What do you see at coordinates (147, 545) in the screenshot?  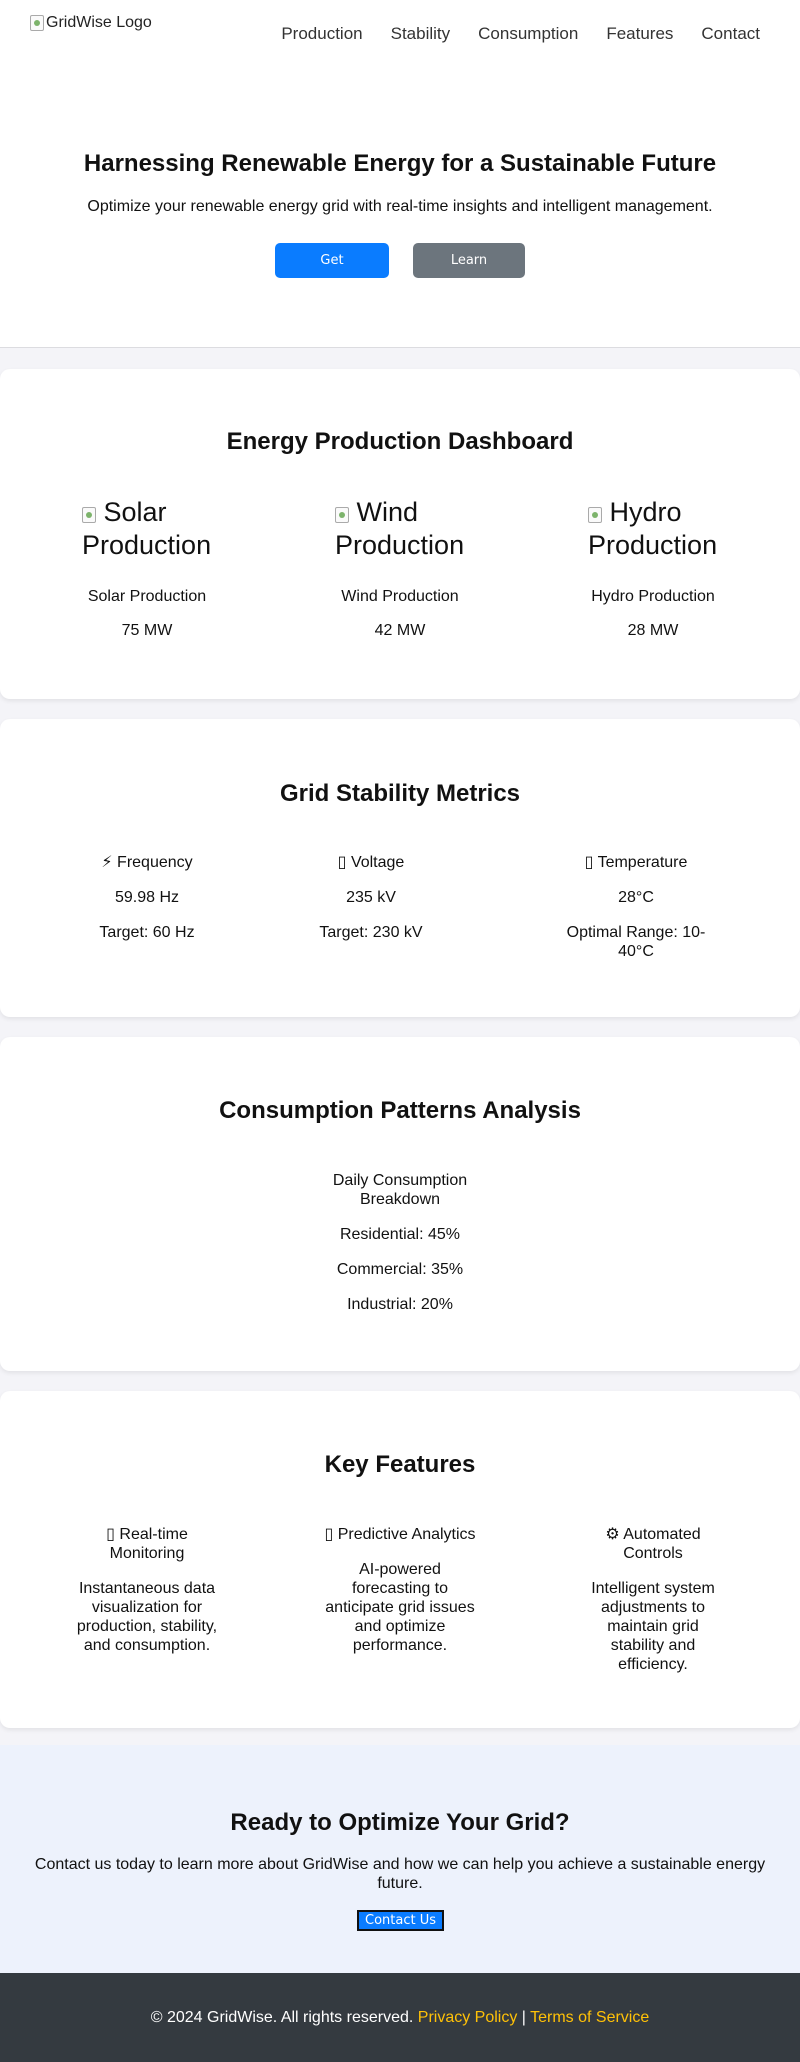 I see `solar-image-alt-2: Production` at bounding box center [147, 545].